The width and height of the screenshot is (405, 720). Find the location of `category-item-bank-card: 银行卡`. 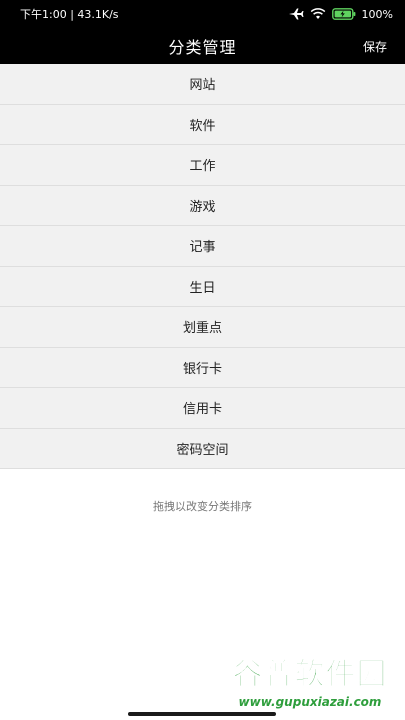

category-item-bank-card: 银行卡 is located at coordinates (202, 367).